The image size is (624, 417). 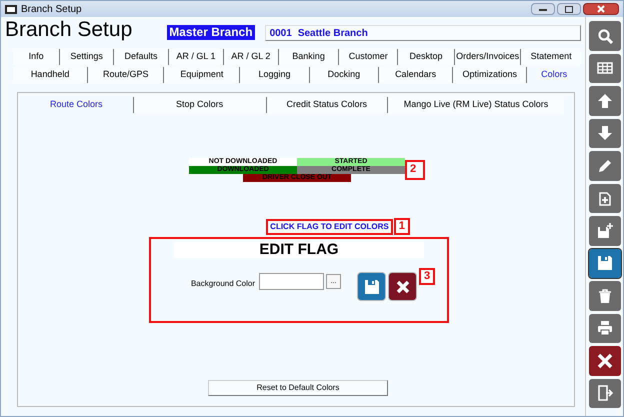 I want to click on save-plus-button, so click(x=604, y=231).